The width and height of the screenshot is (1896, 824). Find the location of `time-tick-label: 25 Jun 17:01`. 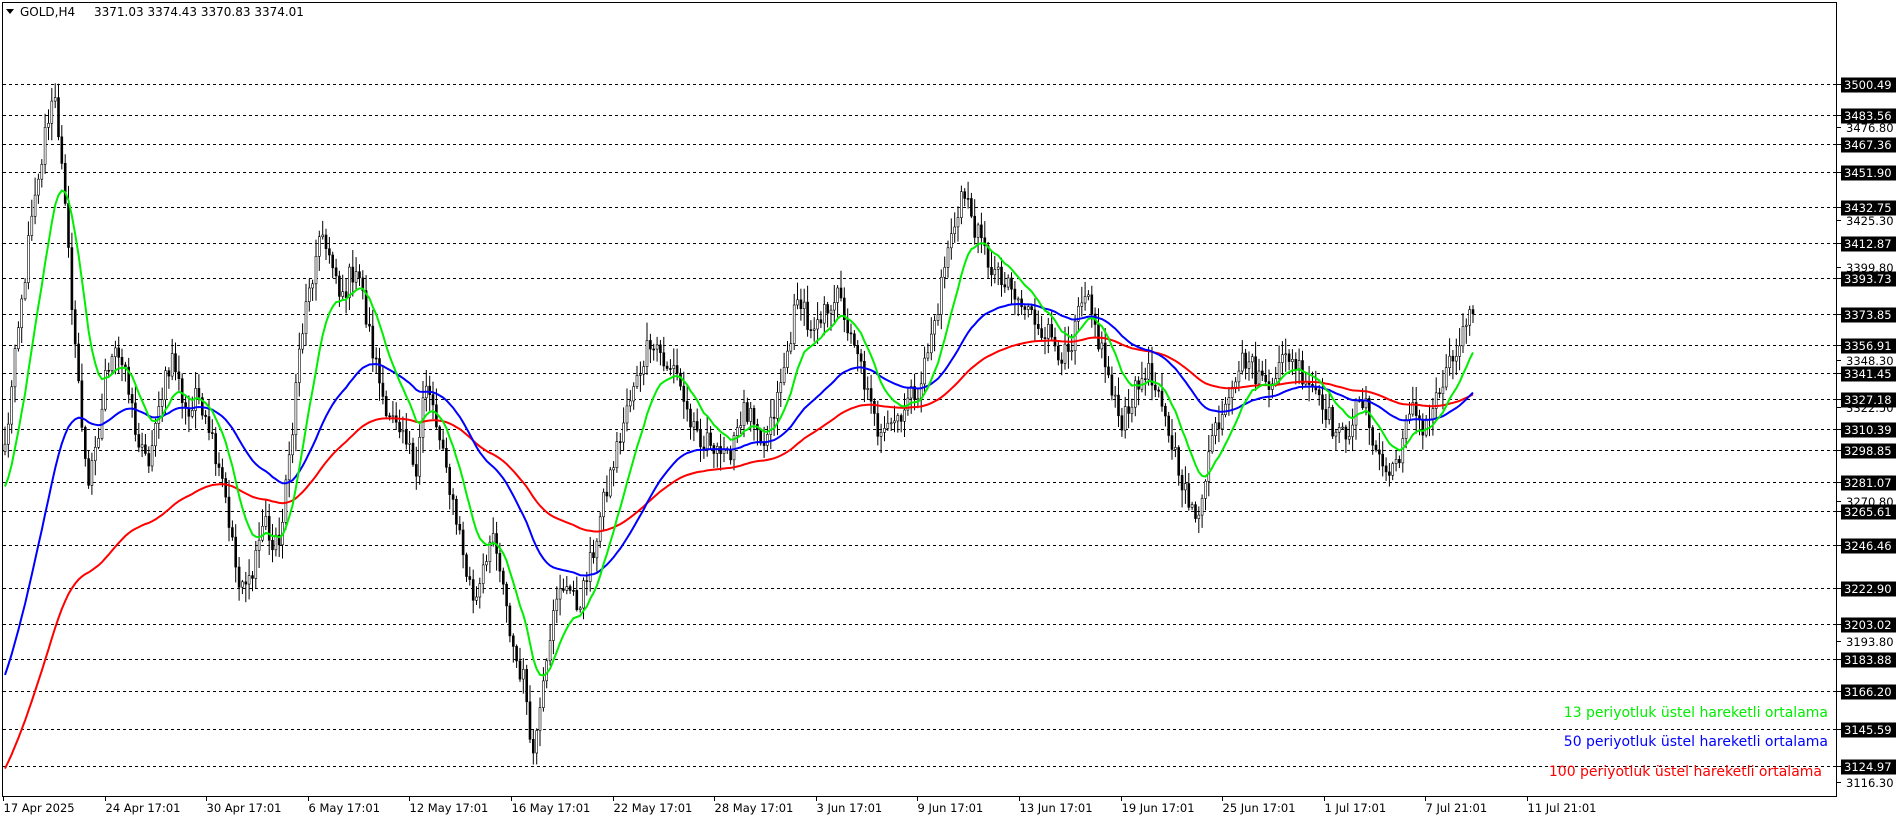

time-tick-label: 25 Jun 17:01 is located at coordinates (1259, 808).